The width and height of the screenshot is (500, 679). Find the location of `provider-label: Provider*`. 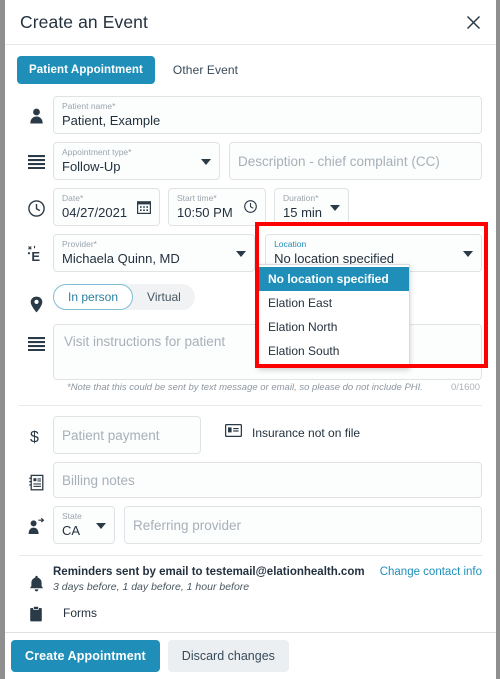

provider-label: Provider* is located at coordinates (79, 244).